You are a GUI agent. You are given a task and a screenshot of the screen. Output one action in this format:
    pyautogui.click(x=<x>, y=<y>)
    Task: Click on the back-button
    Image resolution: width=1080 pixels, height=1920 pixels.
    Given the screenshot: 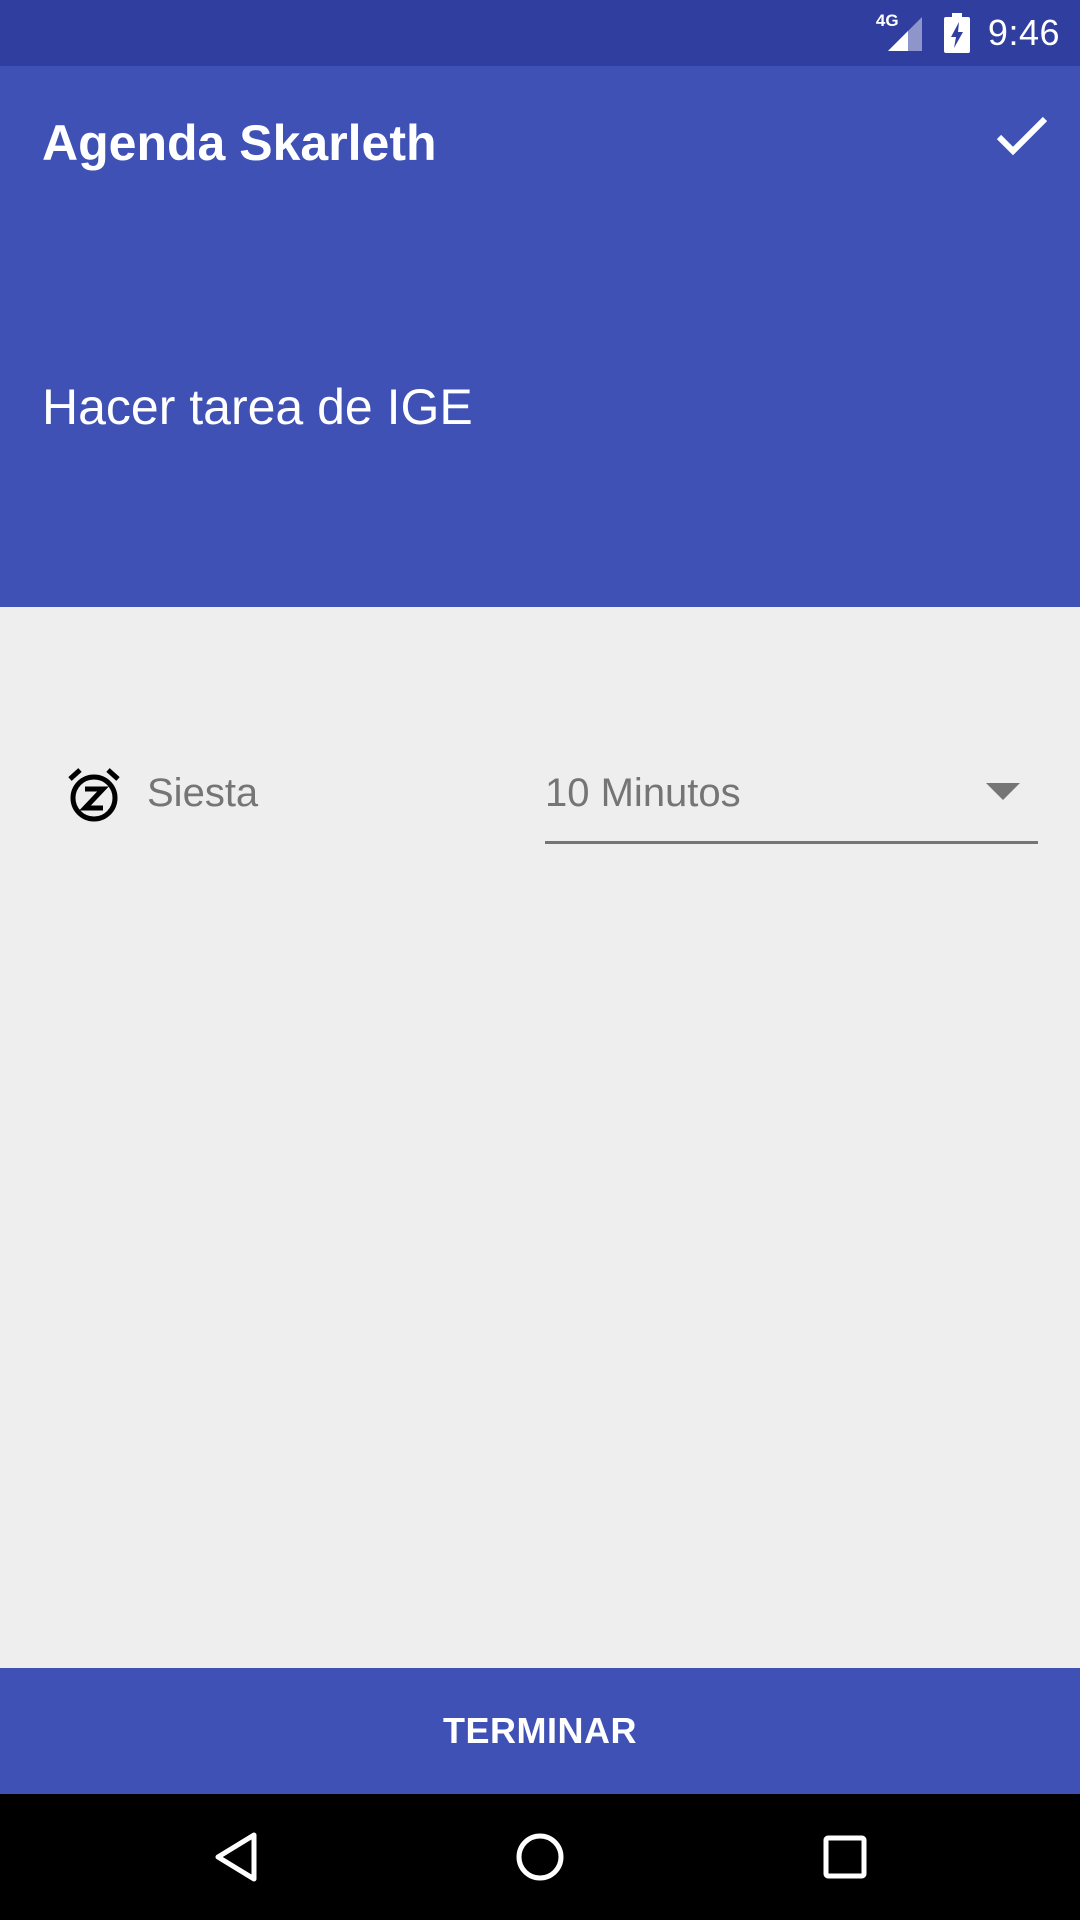 What is the action you would take?
    pyautogui.click(x=236, y=1857)
    